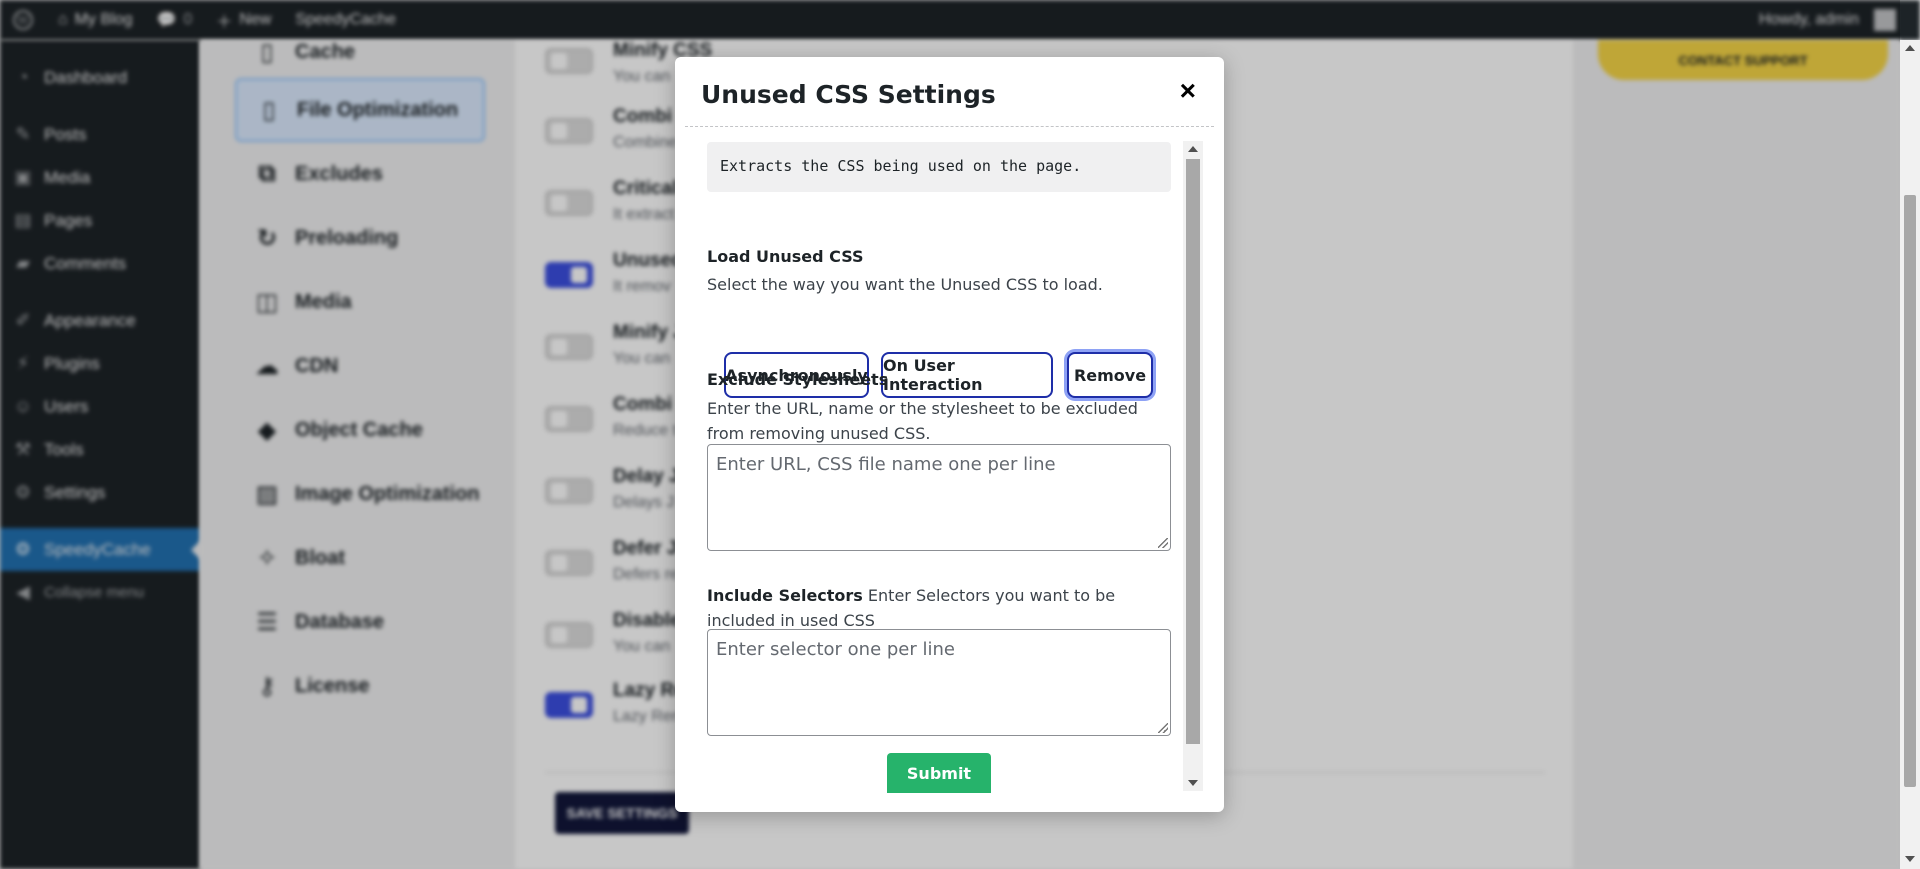  What do you see at coordinates (967, 375) in the screenshot?
I see `load-on-user-interaction-button: On User Interaction` at bounding box center [967, 375].